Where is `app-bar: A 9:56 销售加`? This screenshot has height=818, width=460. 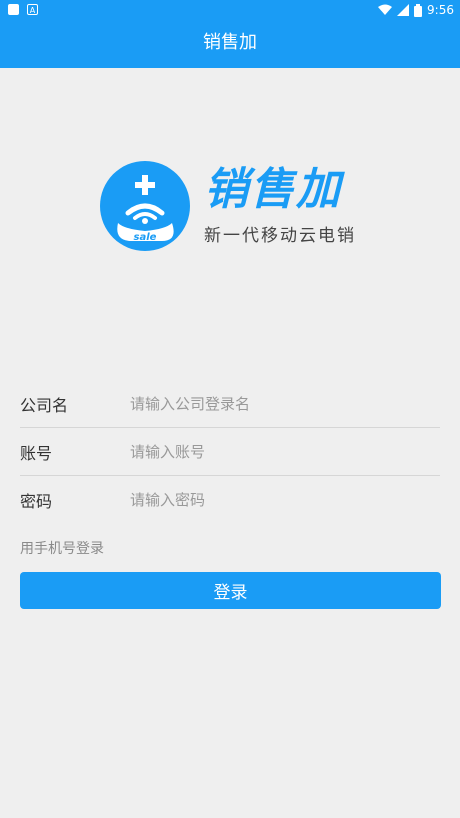
app-bar: A 9:56 销售加 is located at coordinates (230, 34).